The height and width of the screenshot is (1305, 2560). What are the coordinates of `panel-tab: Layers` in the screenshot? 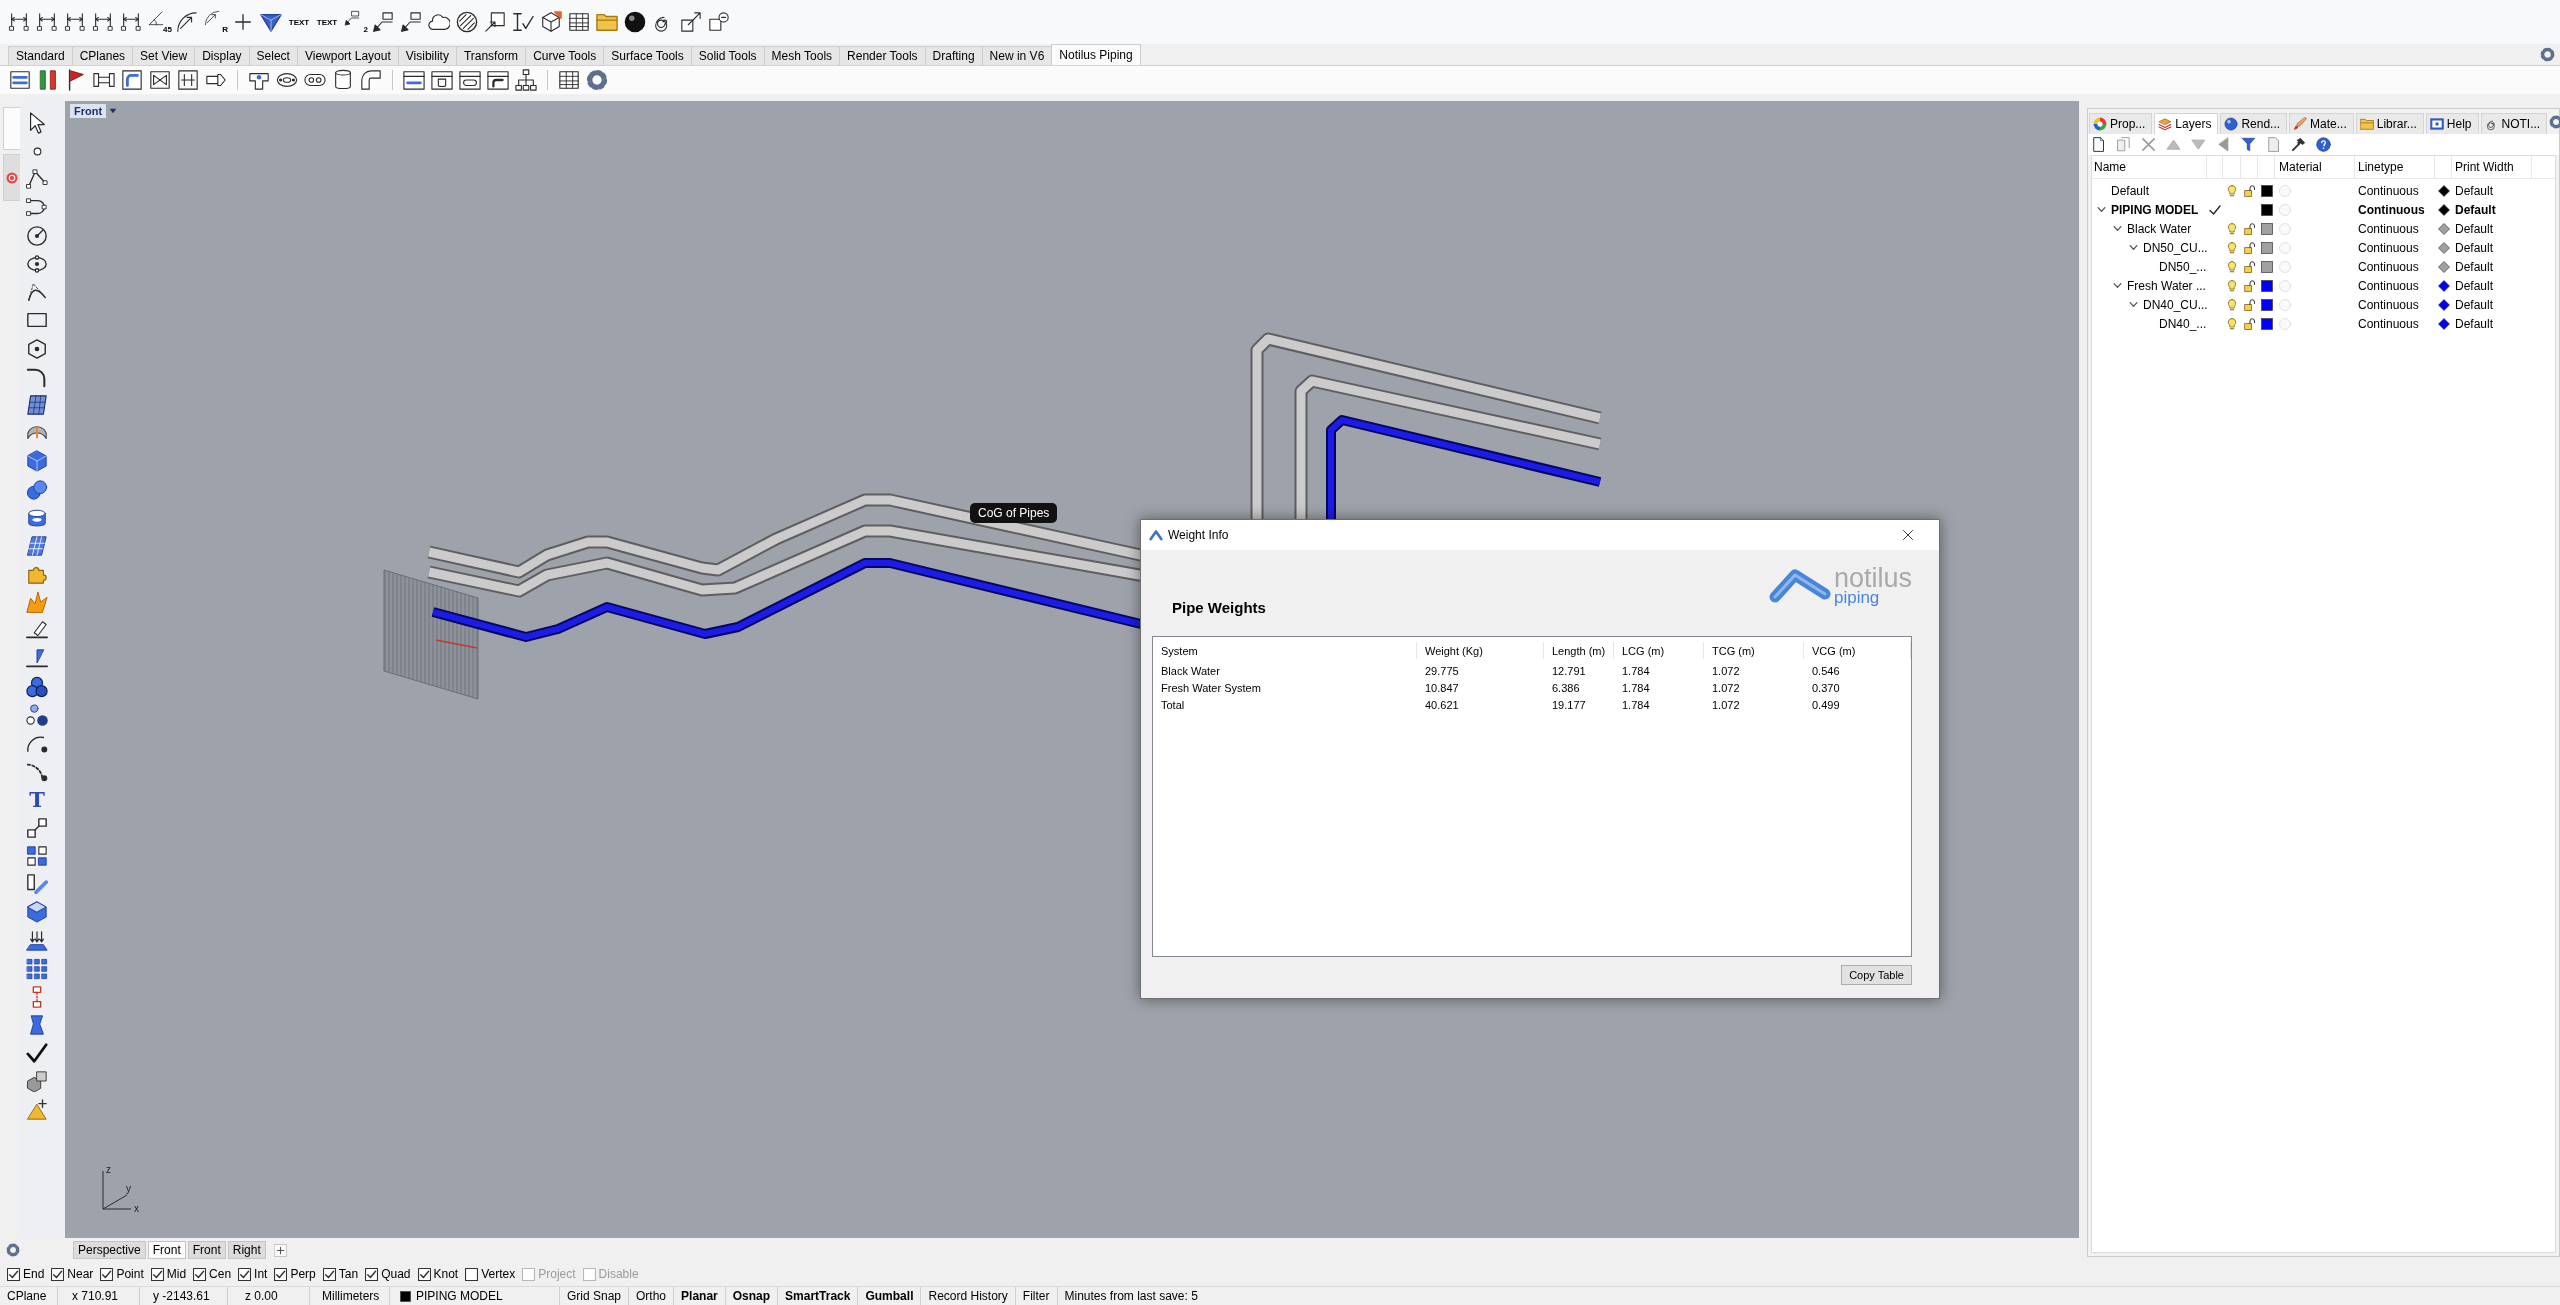 It's located at (2186, 123).